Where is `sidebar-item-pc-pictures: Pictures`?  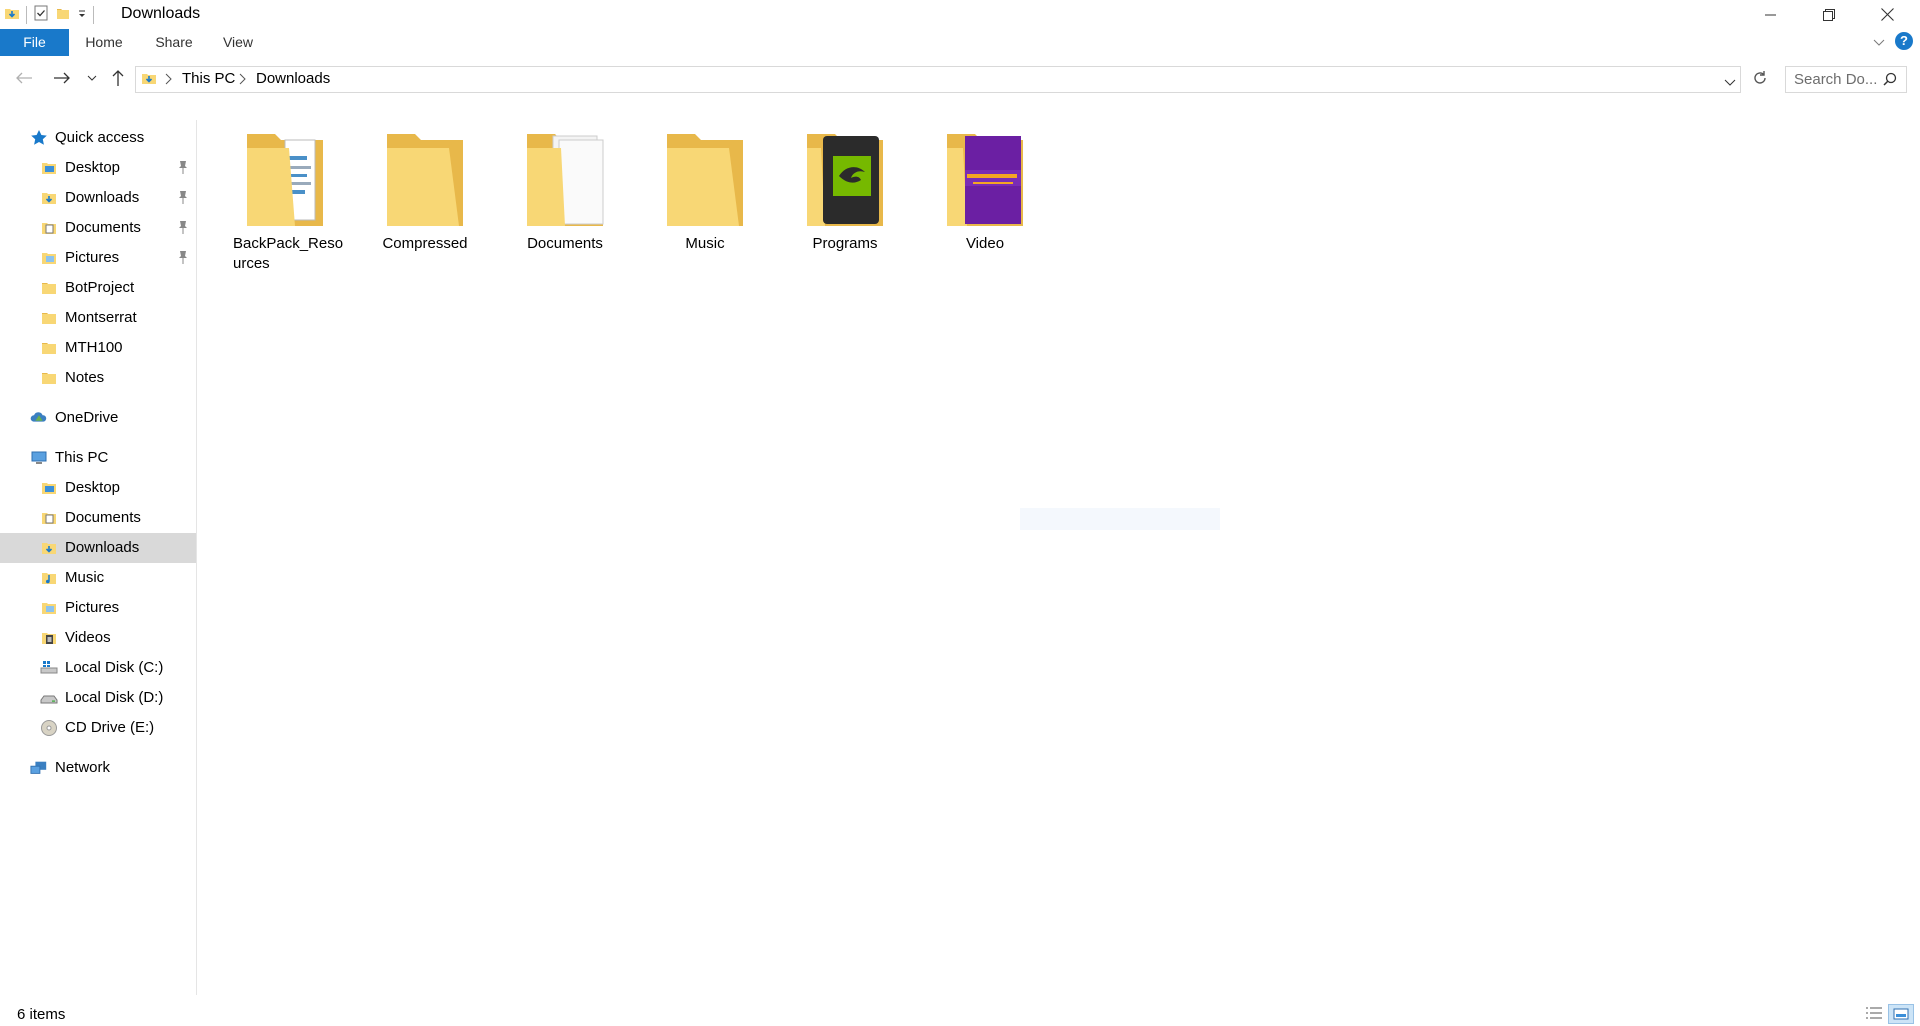
sidebar-item-pc-pictures: Pictures is located at coordinates (98, 608).